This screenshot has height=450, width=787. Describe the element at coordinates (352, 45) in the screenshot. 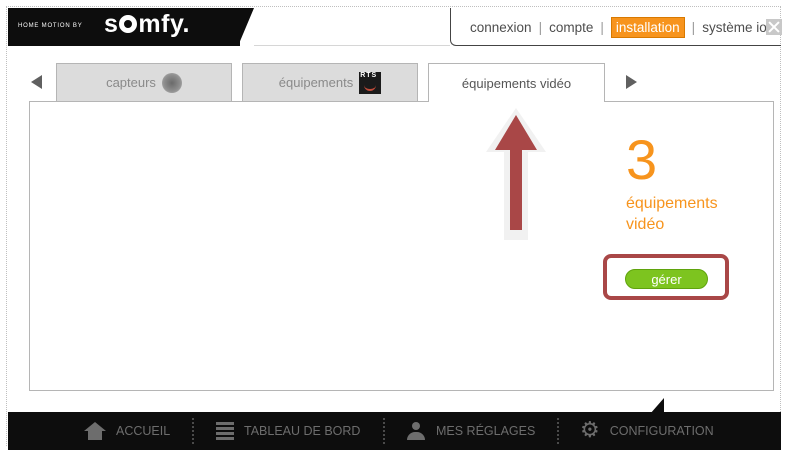

I see `header-divider` at that location.